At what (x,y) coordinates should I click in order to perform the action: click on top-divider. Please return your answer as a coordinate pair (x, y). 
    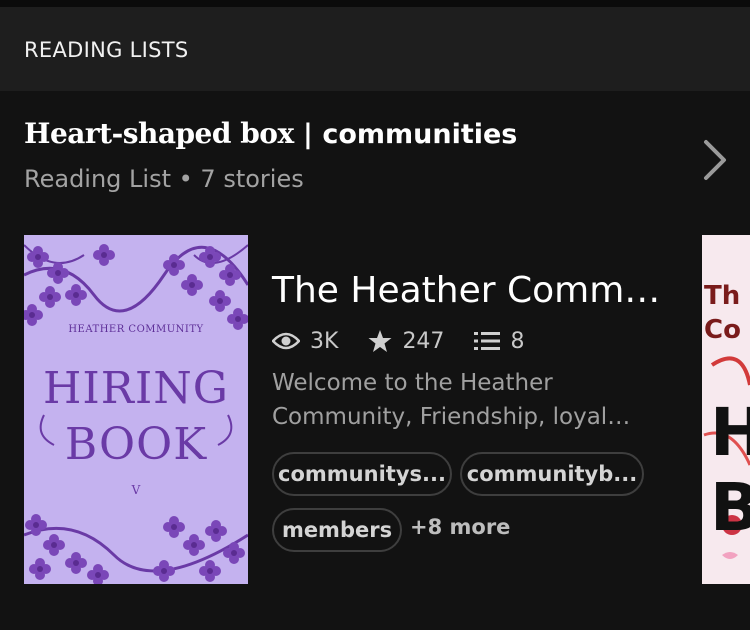
    Looking at the image, I should click on (375, 3).